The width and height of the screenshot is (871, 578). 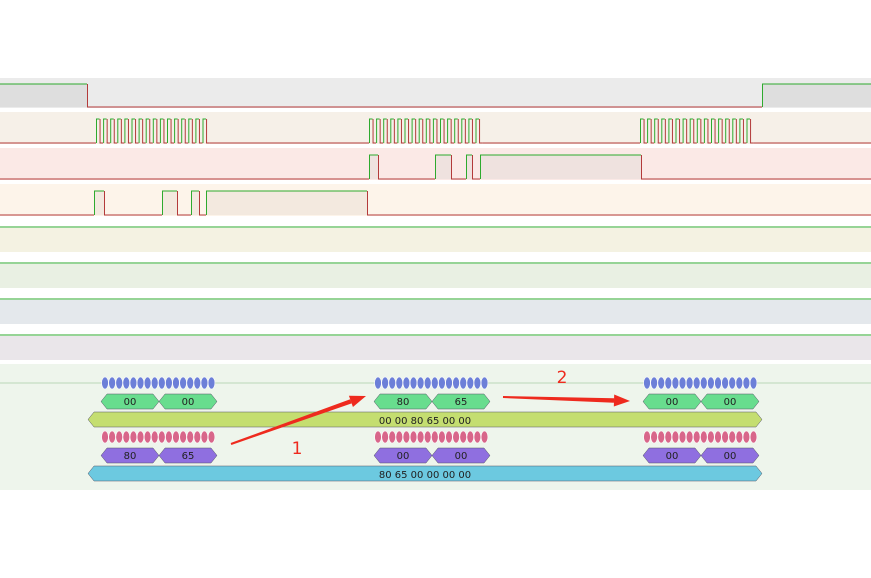 What do you see at coordinates (297, 449) in the screenshot?
I see `annotation-label-1: 1` at bounding box center [297, 449].